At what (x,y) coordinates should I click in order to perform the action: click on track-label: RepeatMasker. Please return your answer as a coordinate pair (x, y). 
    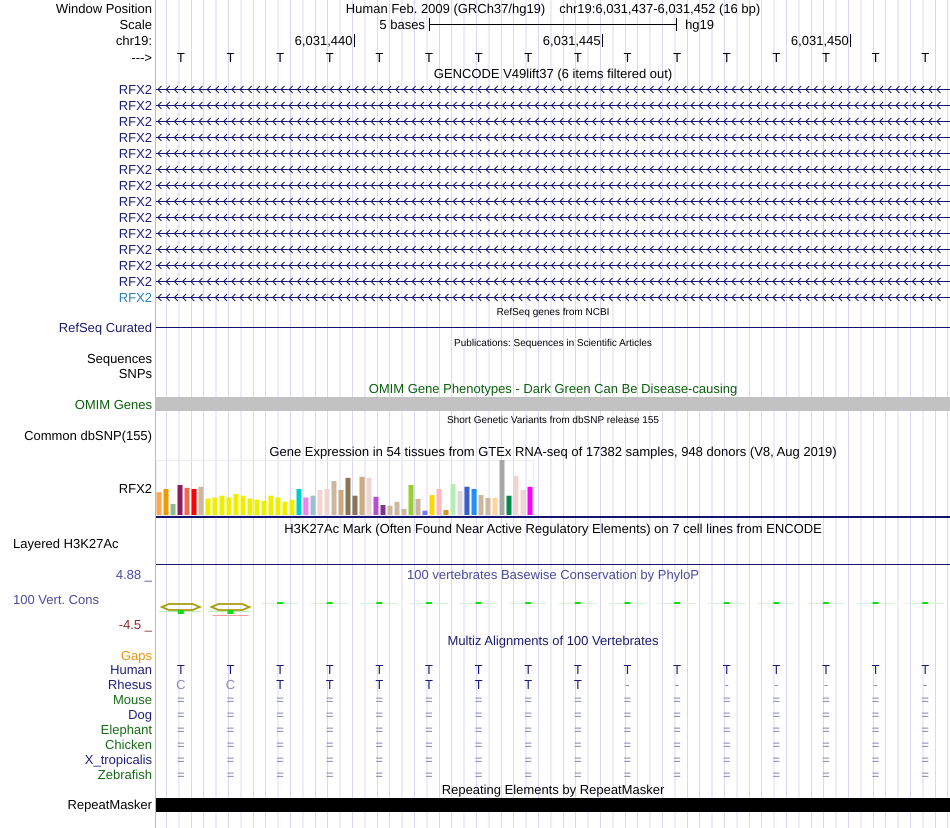
    Looking at the image, I should click on (109, 804).